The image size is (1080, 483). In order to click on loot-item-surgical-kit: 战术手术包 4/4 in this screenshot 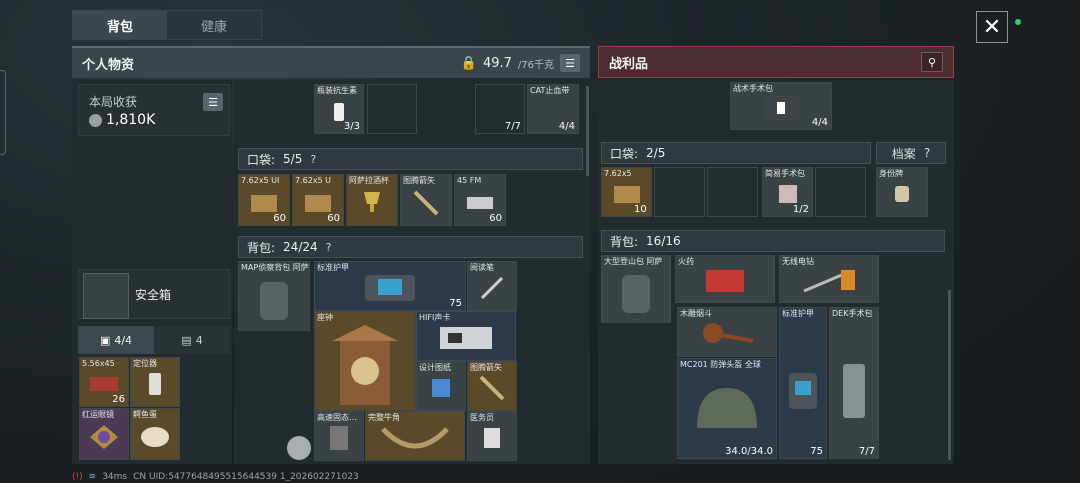, I will do `click(781, 106)`.